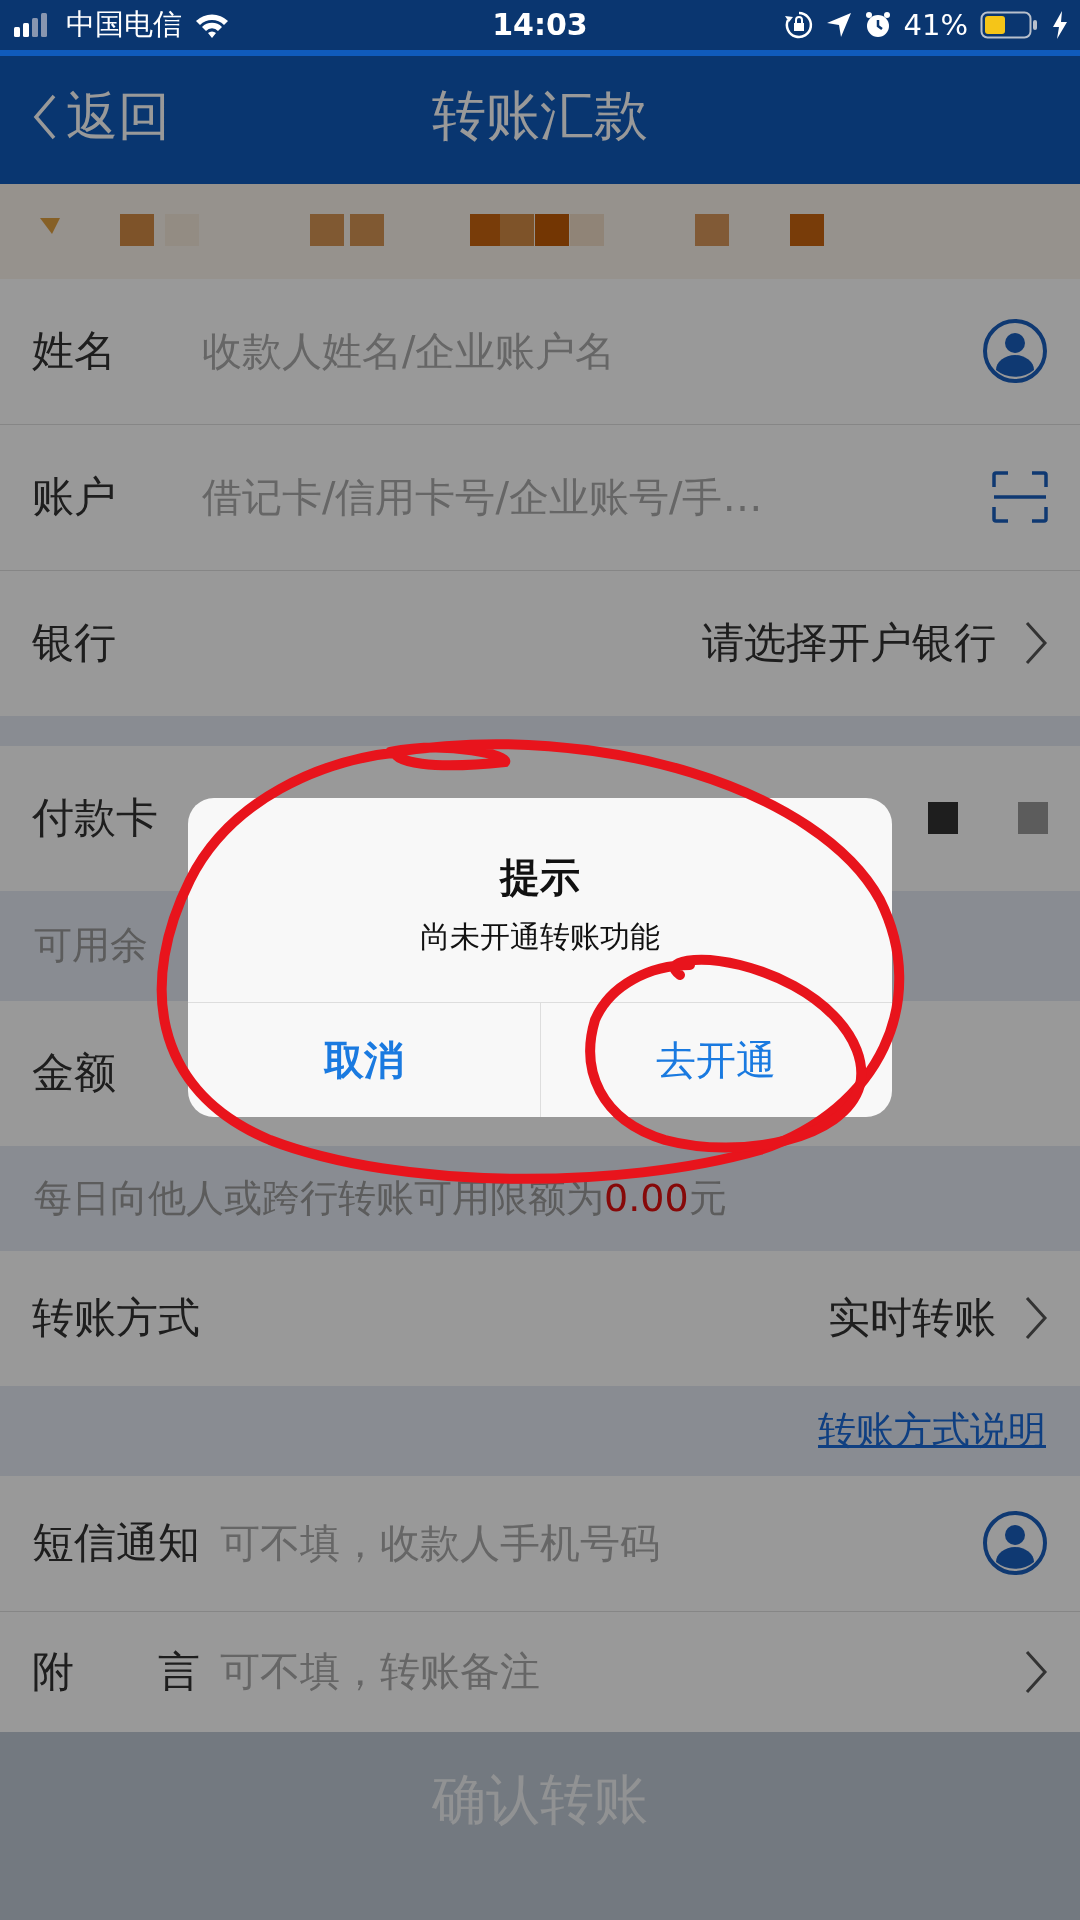  Describe the element at coordinates (849, 643) in the screenshot. I see `select-value: 请选择开户银行` at that location.